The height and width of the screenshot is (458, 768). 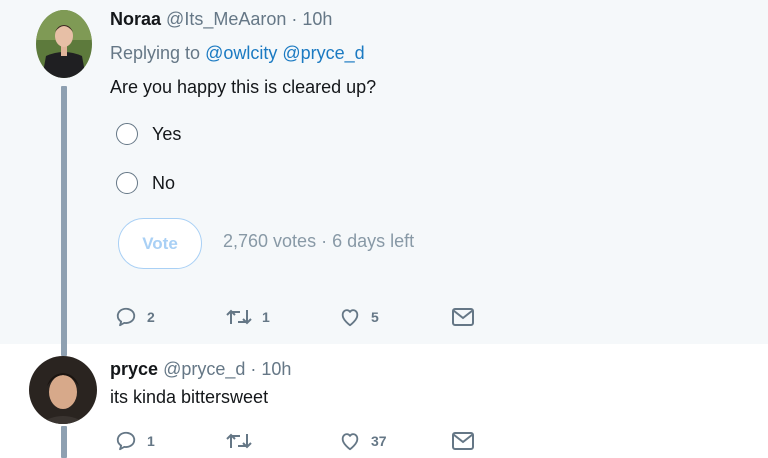 What do you see at coordinates (151, 441) in the screenshot?
I see `reply-count: 1` at bounding box center [151, 441].